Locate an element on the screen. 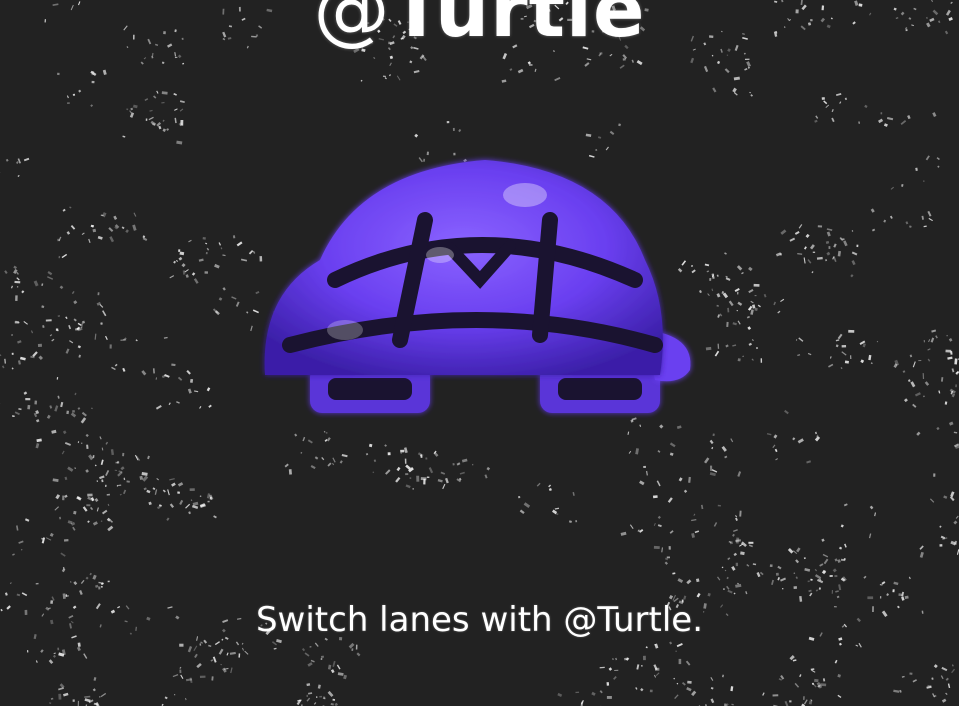 The height and width of the screenshot is (706, 959). title-at-symbol: @ is located at coordinates (352, 27).